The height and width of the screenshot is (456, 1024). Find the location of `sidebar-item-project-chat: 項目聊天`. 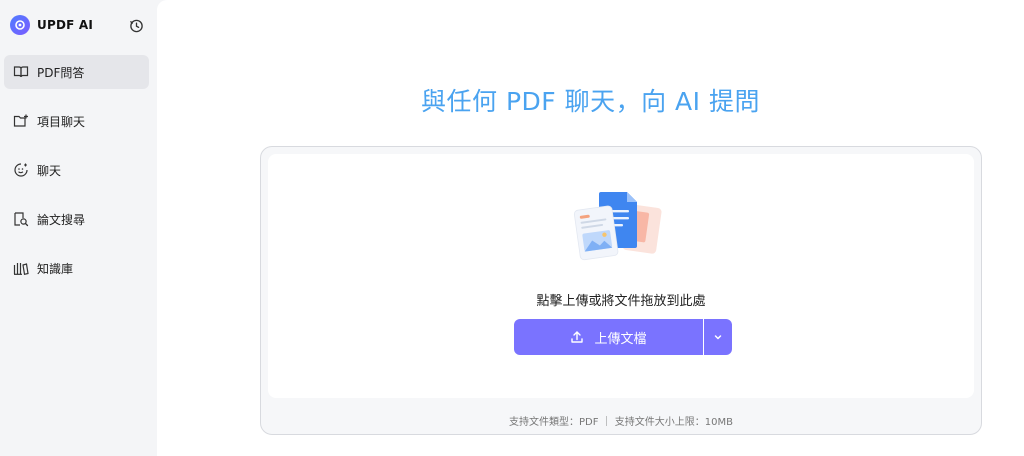

sidebar-item-project-chat: 項目聊天 is located at coordinates (76, 121).